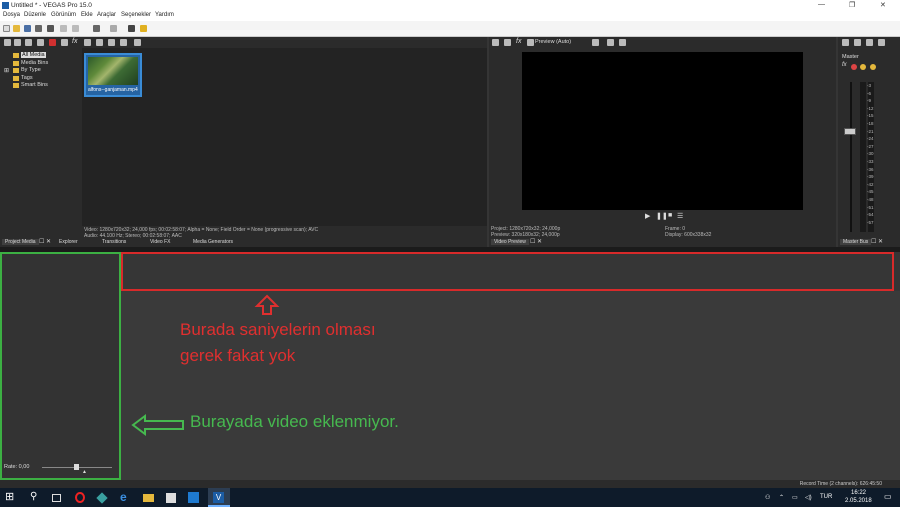 Image resolution: width=900 pixels, height=507 pixels. I want to click on menu-icon: ☰, so click(680, 216).